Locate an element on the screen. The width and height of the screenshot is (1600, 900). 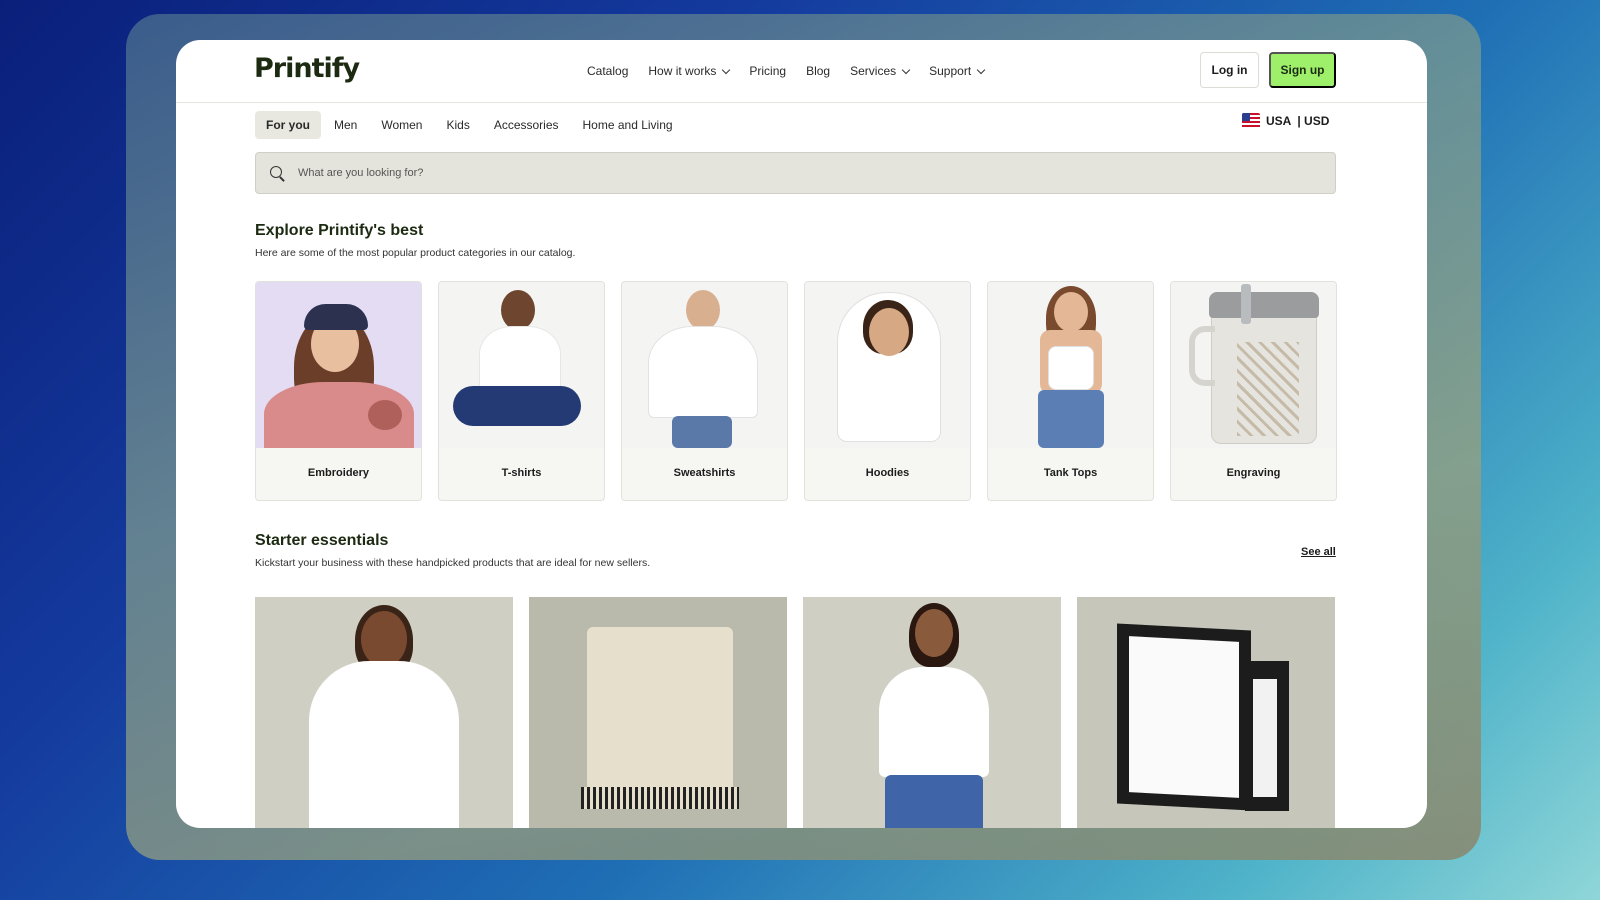
nav-blog: Blog is located at coordinates (818, 71).